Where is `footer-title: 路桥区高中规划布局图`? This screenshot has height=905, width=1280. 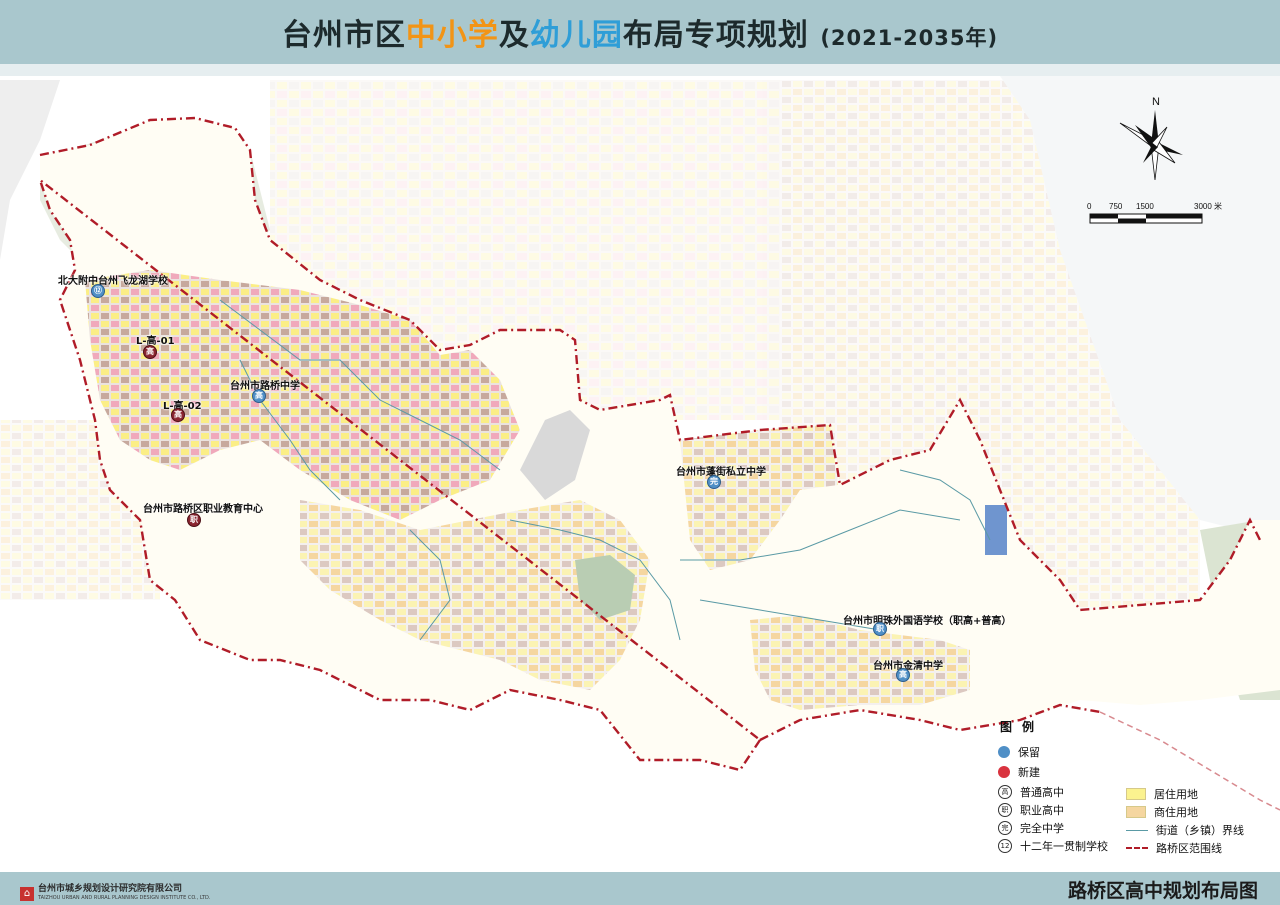 footer-title: 路桥区高中规划布局图 is located at coordinates (1162, 891).